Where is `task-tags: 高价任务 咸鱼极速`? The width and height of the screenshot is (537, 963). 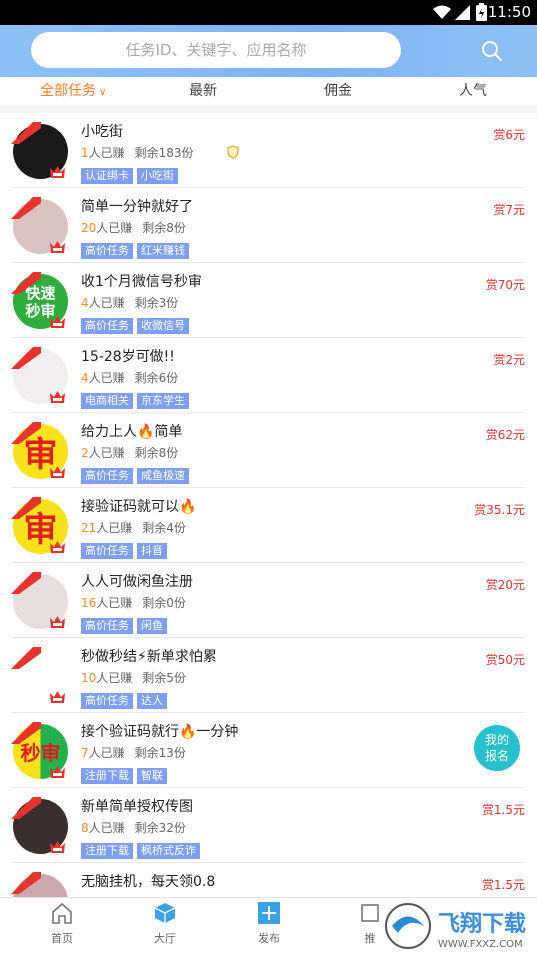
task-tags: 高价任务 咸鱼极速 is located at coordinates (137, 474).